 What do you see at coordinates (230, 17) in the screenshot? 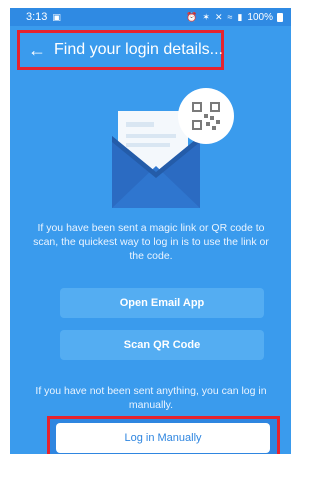
I see `wifi-icon: ≈` at bounding box center [230, 17].